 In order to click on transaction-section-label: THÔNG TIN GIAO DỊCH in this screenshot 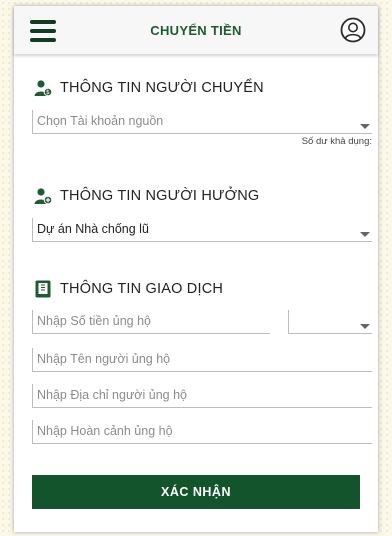, I will do `click(142, 289)`.